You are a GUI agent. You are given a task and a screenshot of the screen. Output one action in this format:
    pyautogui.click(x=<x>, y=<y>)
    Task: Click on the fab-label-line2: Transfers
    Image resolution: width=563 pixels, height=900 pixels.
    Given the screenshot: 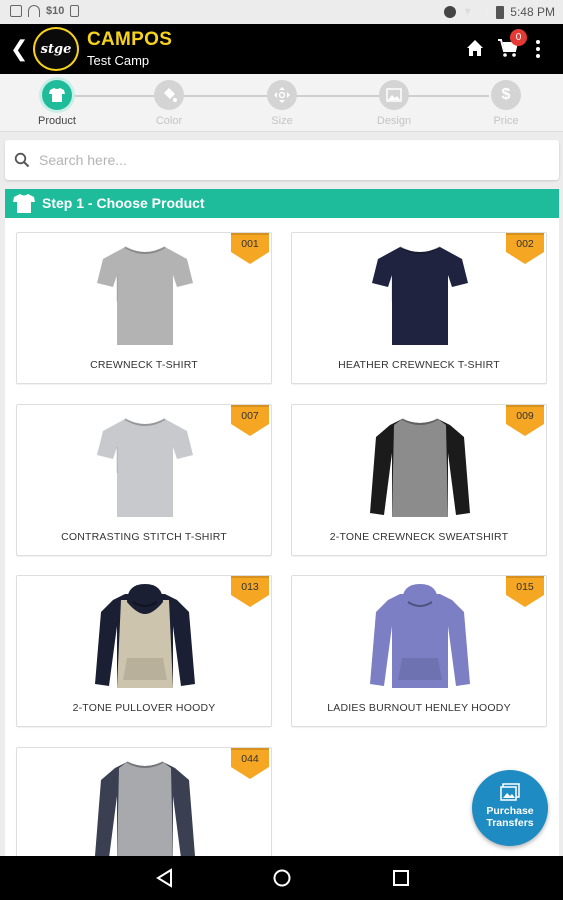 What is the action you would take?
    pyautogui.click(x=510, y=823)
    